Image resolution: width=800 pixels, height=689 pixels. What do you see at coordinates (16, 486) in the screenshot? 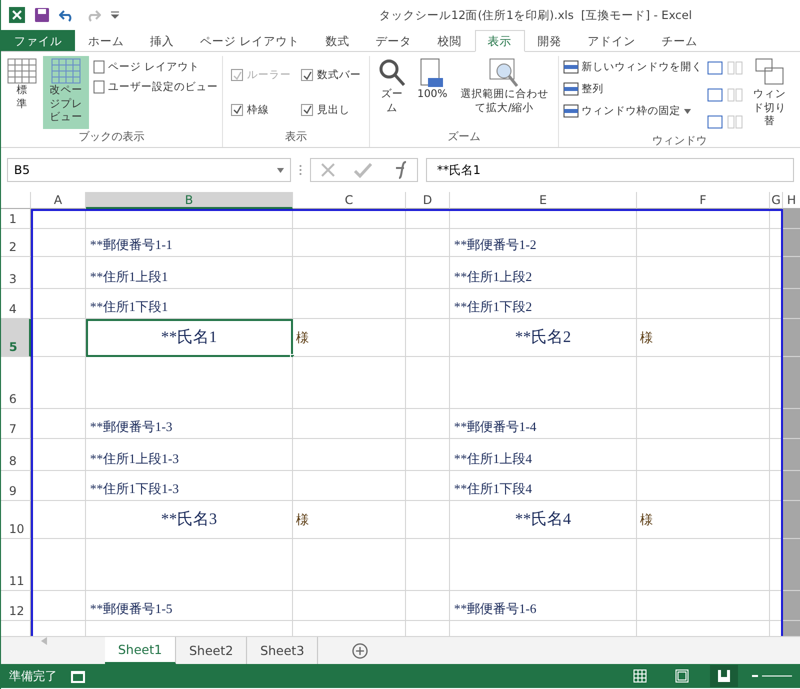
I see `row-header: 9` at bounding box center [16, 486].